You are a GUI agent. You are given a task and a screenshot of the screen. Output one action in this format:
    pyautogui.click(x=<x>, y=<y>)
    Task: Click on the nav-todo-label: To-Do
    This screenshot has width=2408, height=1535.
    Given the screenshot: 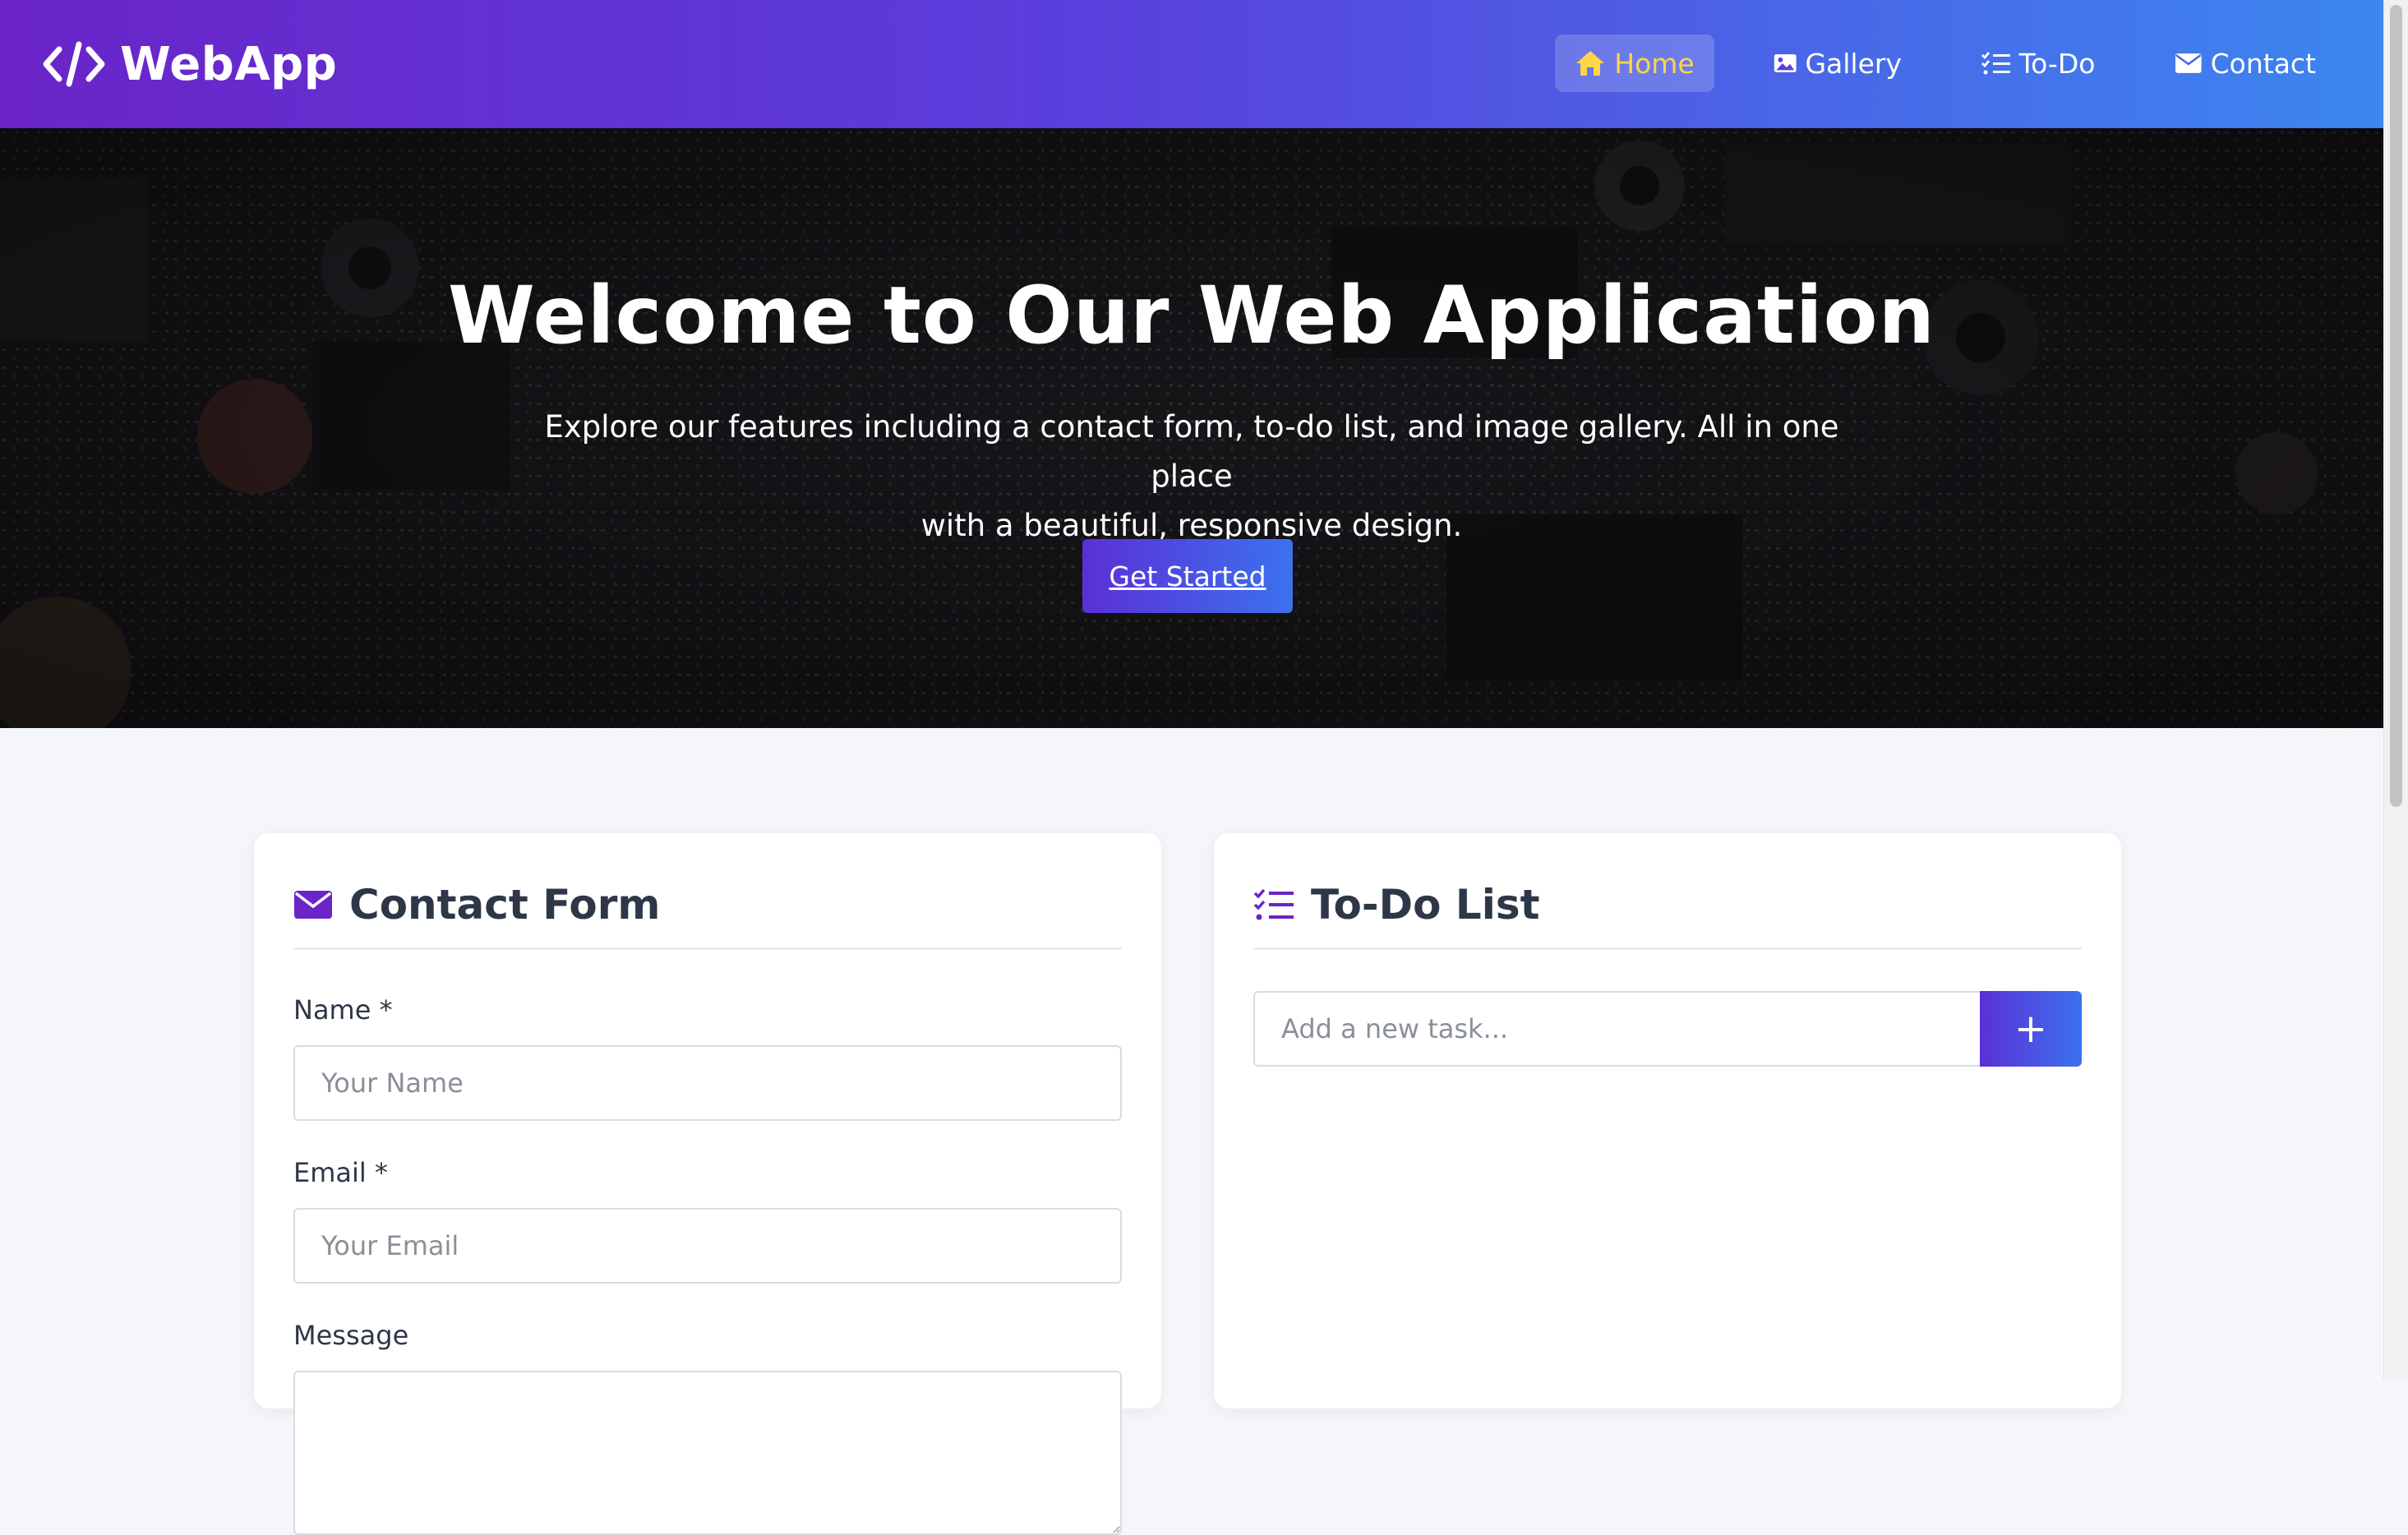 What is the action you would take?
    pyautogui.click(x=2057, y=63)
    